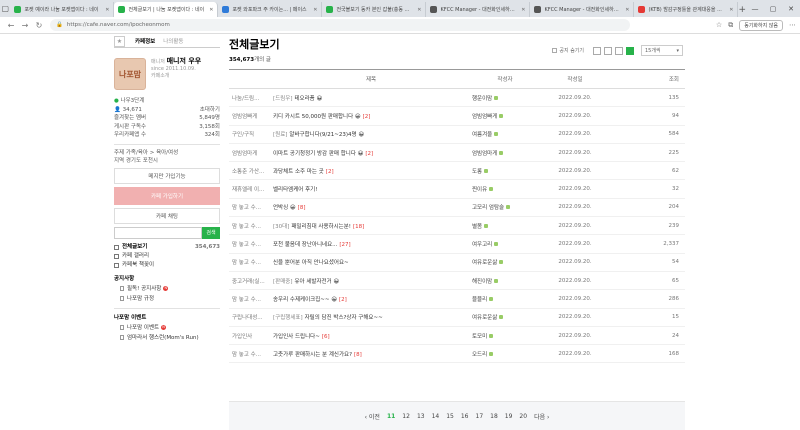 This screenshot has width=800, height=430. I want to click on board-item: 나포맘 이벤트 N, so click(167, 328).